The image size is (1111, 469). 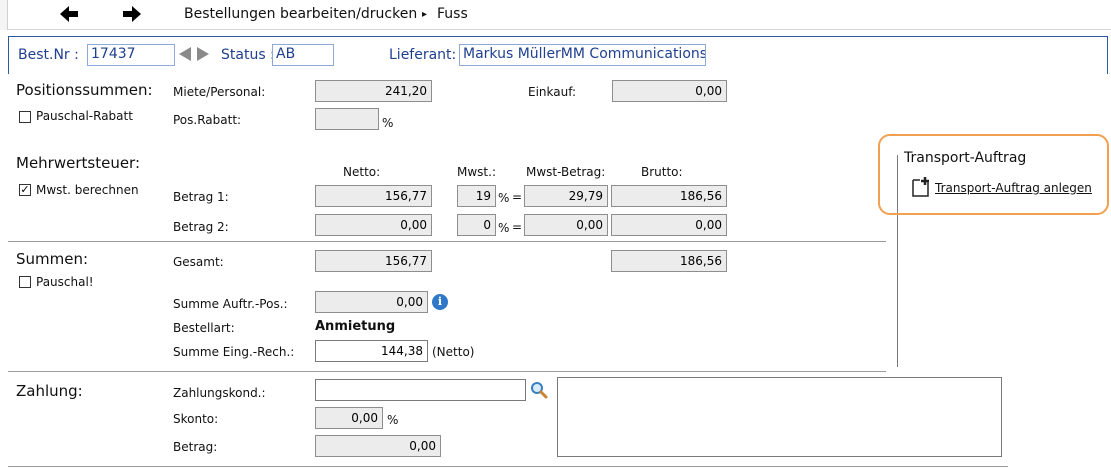 What do you see at coordinates (347, 119) in the screenshot?
I see `pos-rabatt-field` at bounding box center [347, 119].